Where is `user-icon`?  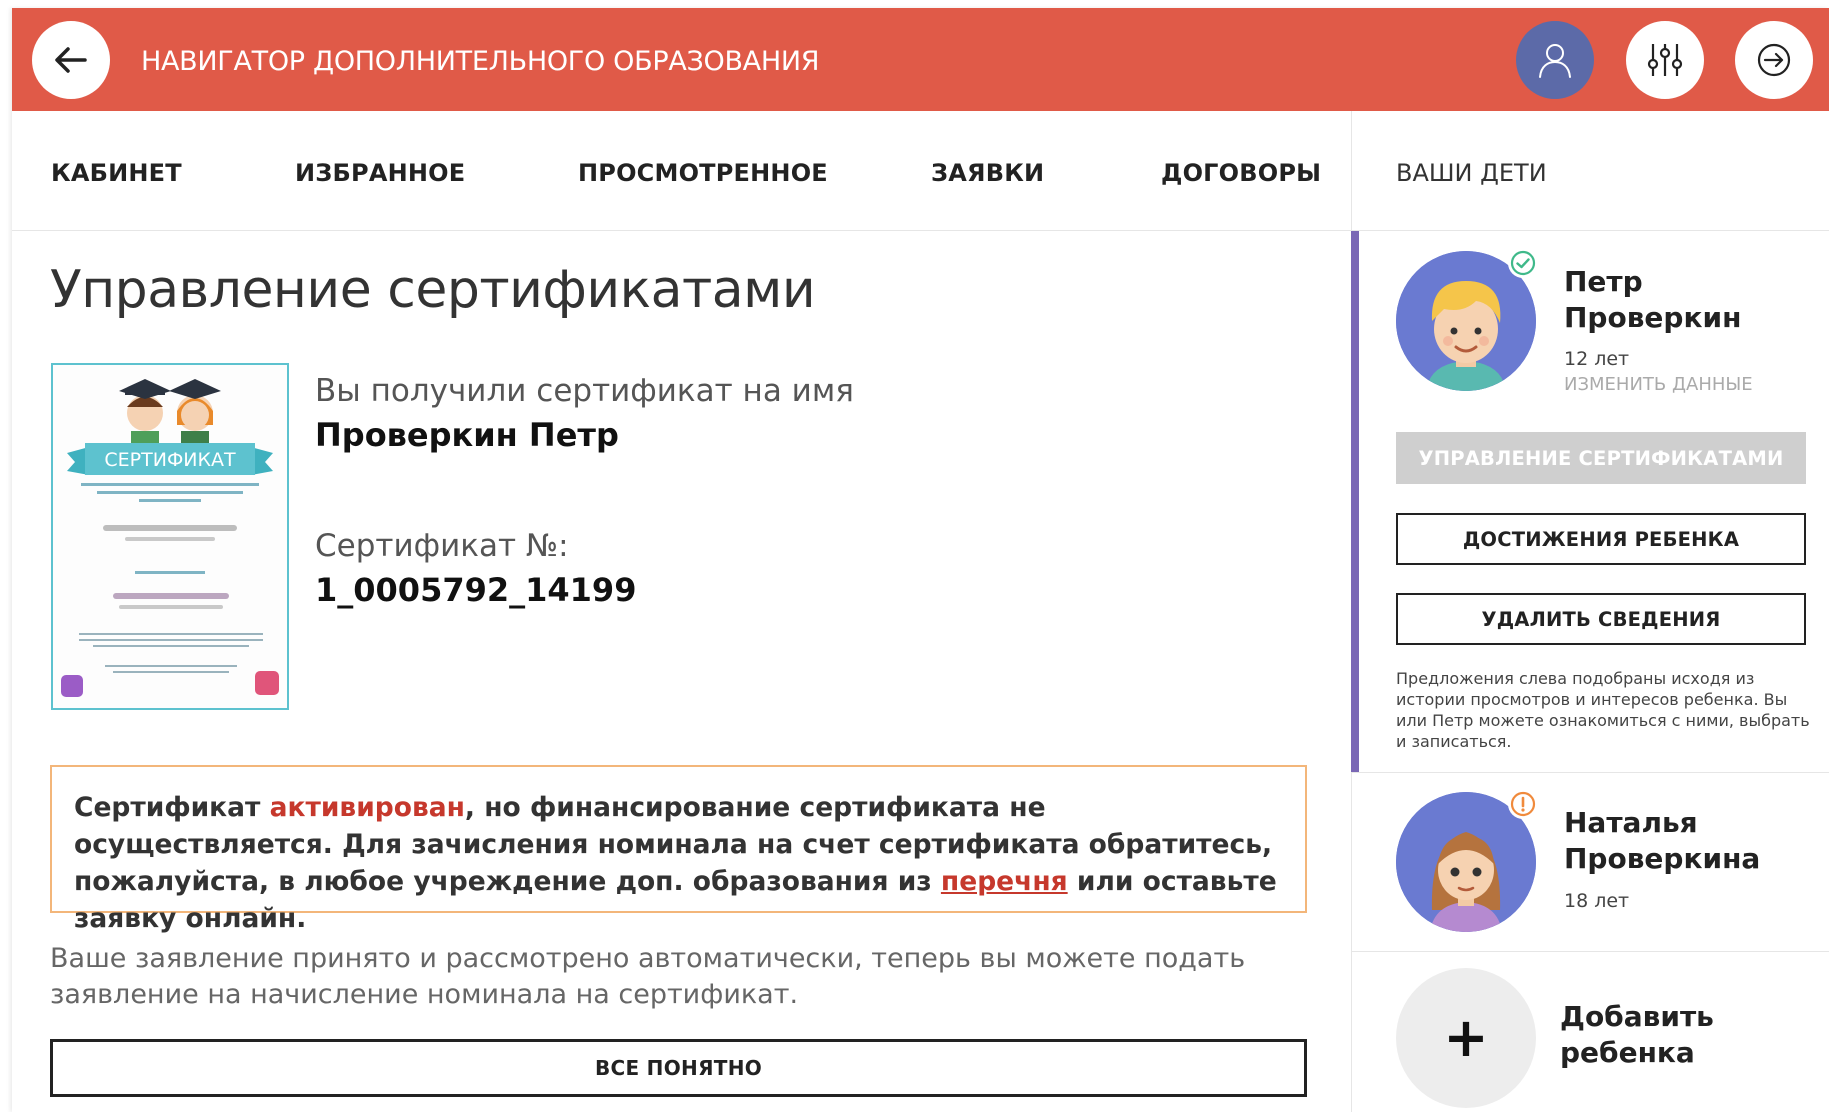
user-icon is located at coordinates (1555, 61).